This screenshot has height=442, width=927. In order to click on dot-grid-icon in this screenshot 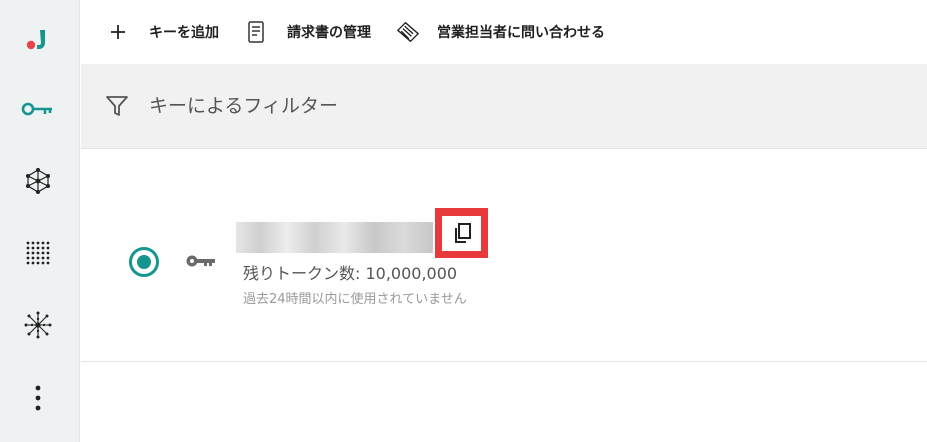, I will do `click(38, 253)`.